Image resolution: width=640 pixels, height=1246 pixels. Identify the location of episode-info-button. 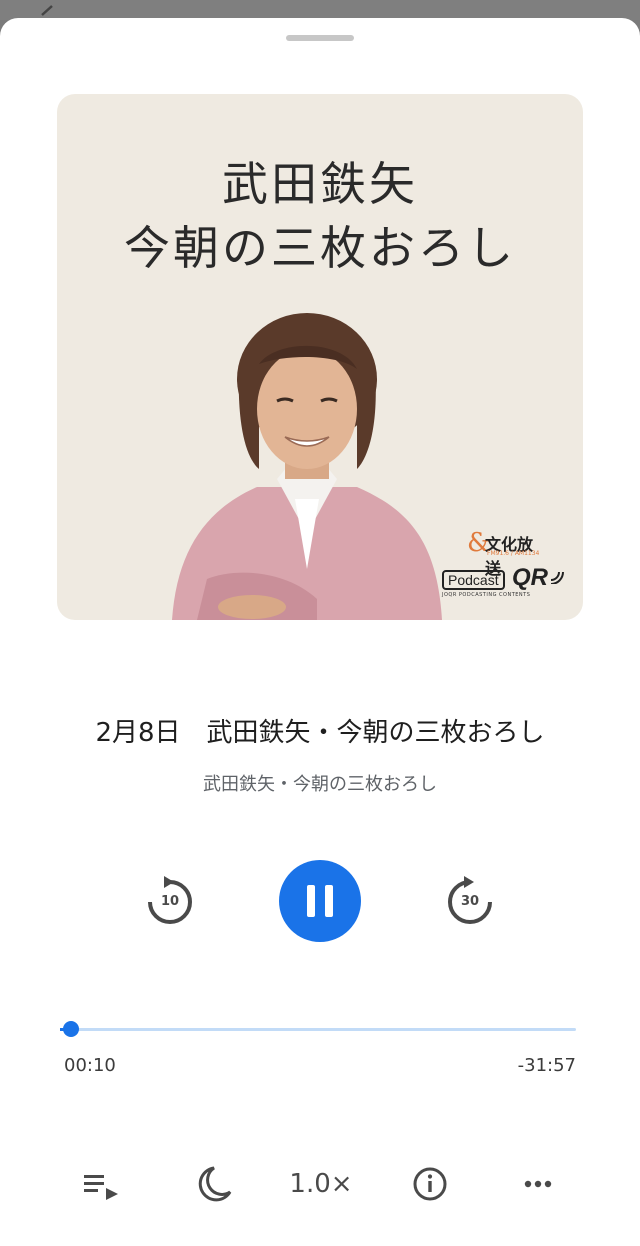
(430, 1184).